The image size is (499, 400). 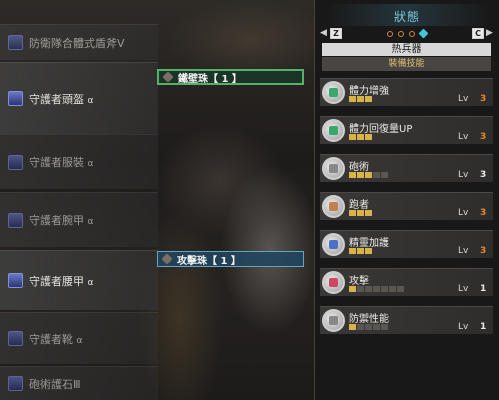 I want to click on nav-left-arrow-icon: ◀, so click(x=323, y=33).